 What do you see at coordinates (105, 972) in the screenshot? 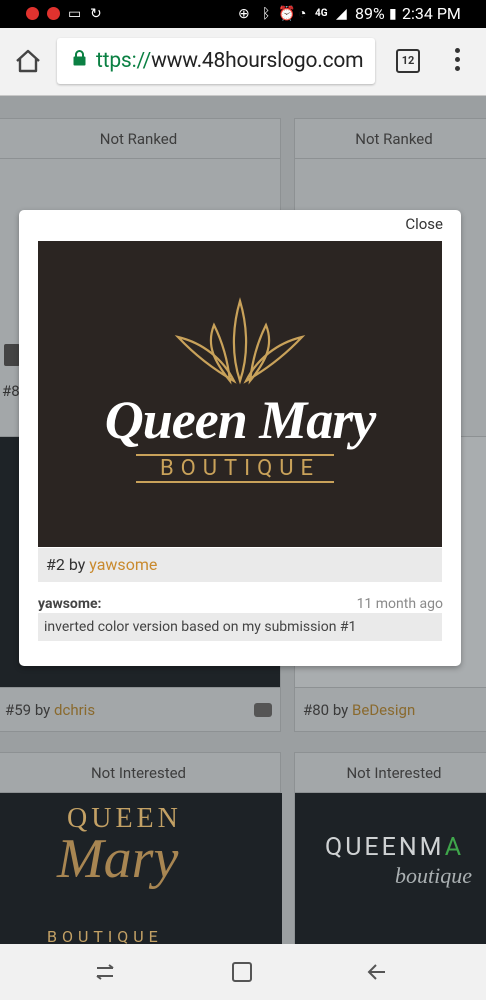
I see `recents-icon` at bounding box center [105, 972].